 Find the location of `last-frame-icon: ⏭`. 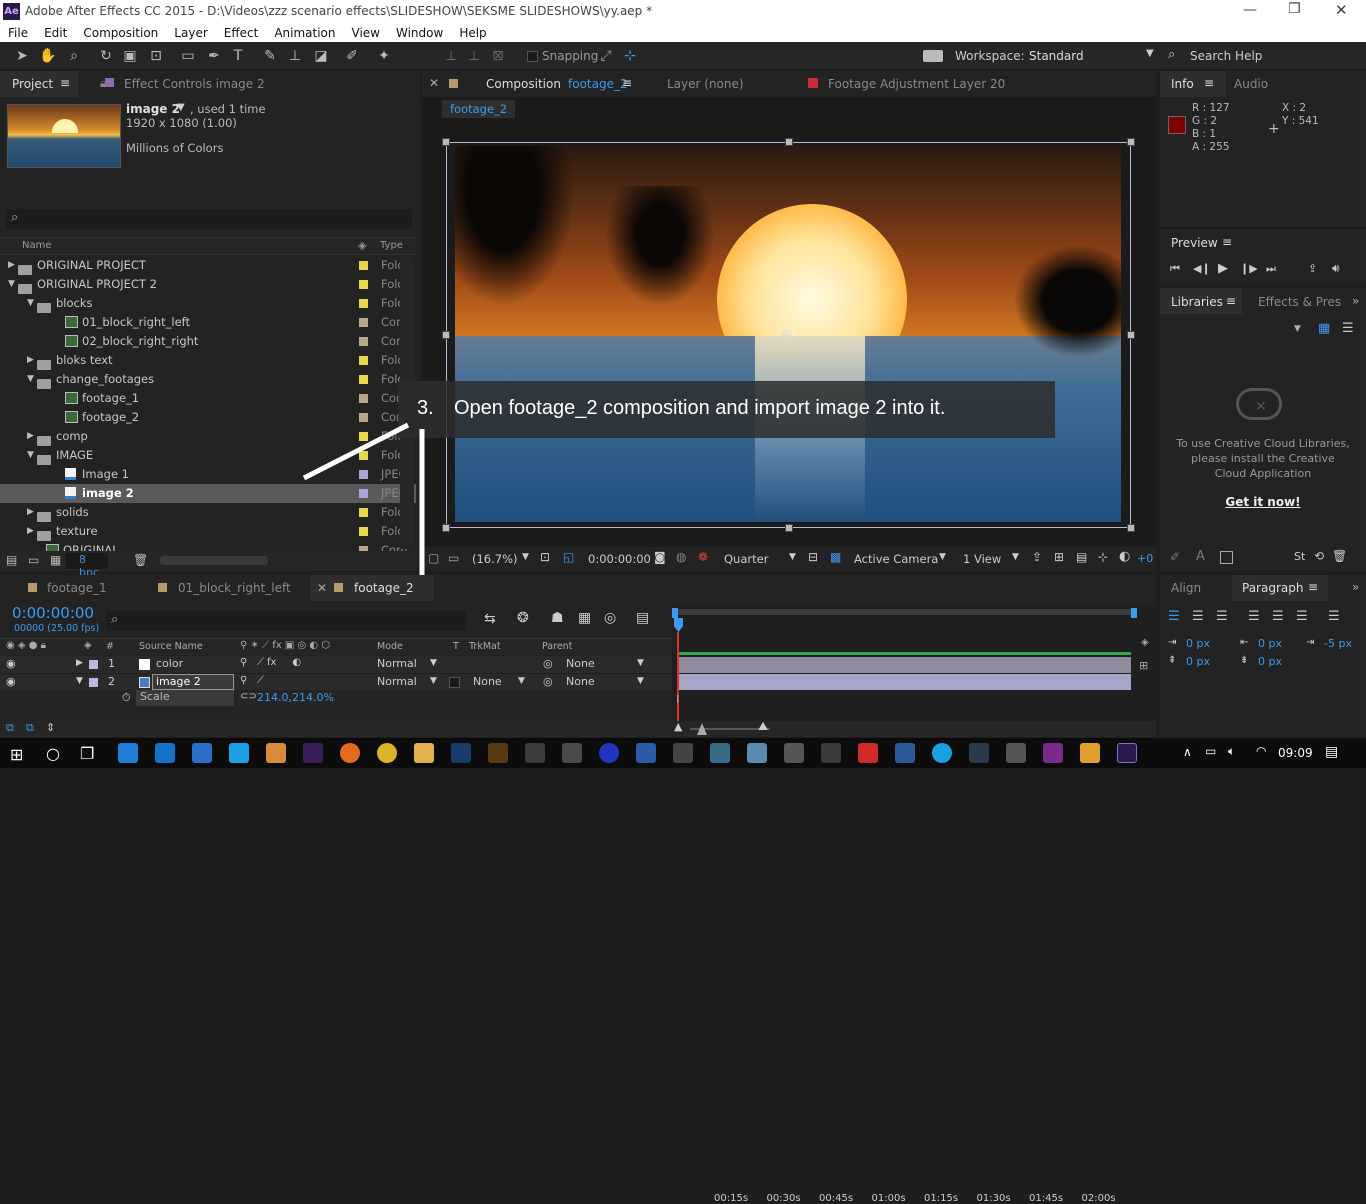

last-frame-icon: ⏭ is located at coordinates (1271, 269).